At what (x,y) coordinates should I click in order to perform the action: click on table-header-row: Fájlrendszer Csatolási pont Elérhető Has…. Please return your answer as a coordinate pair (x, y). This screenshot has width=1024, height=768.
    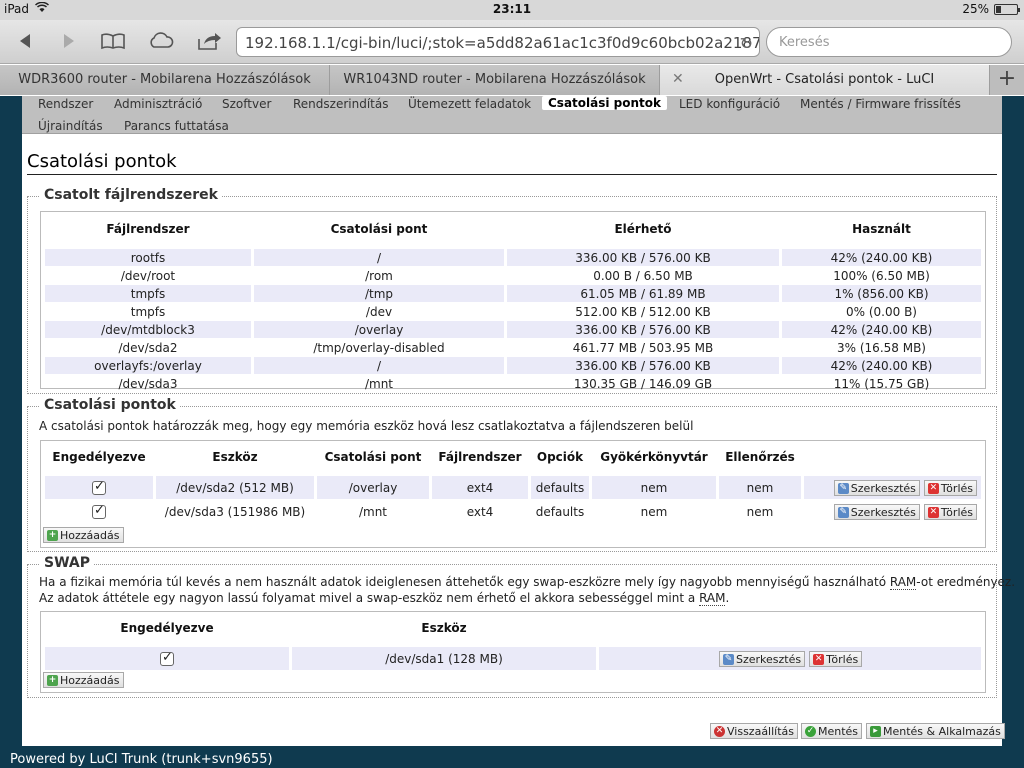
    Looking at the image, I should click on (513, 229).